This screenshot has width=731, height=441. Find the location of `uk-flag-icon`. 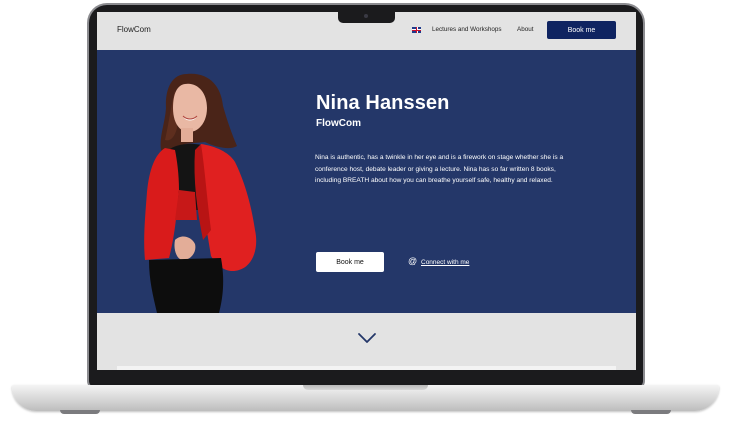

uk-flag-icon is located at coordinates (416, 30).